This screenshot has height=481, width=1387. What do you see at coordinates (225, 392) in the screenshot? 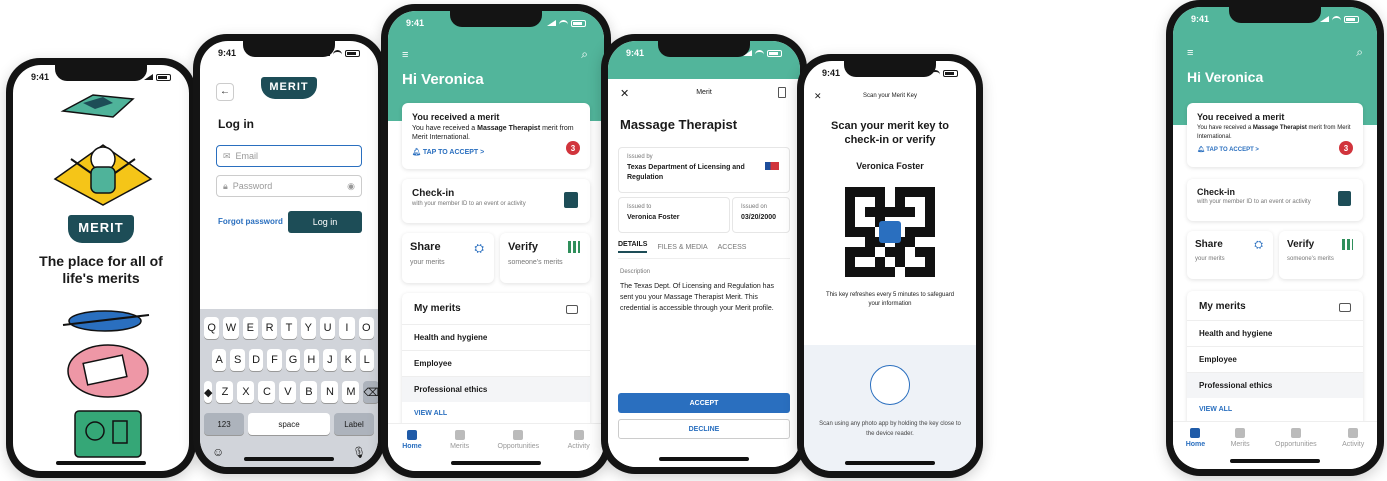
I see `key-z: Z` at bounding box center [225, 392].